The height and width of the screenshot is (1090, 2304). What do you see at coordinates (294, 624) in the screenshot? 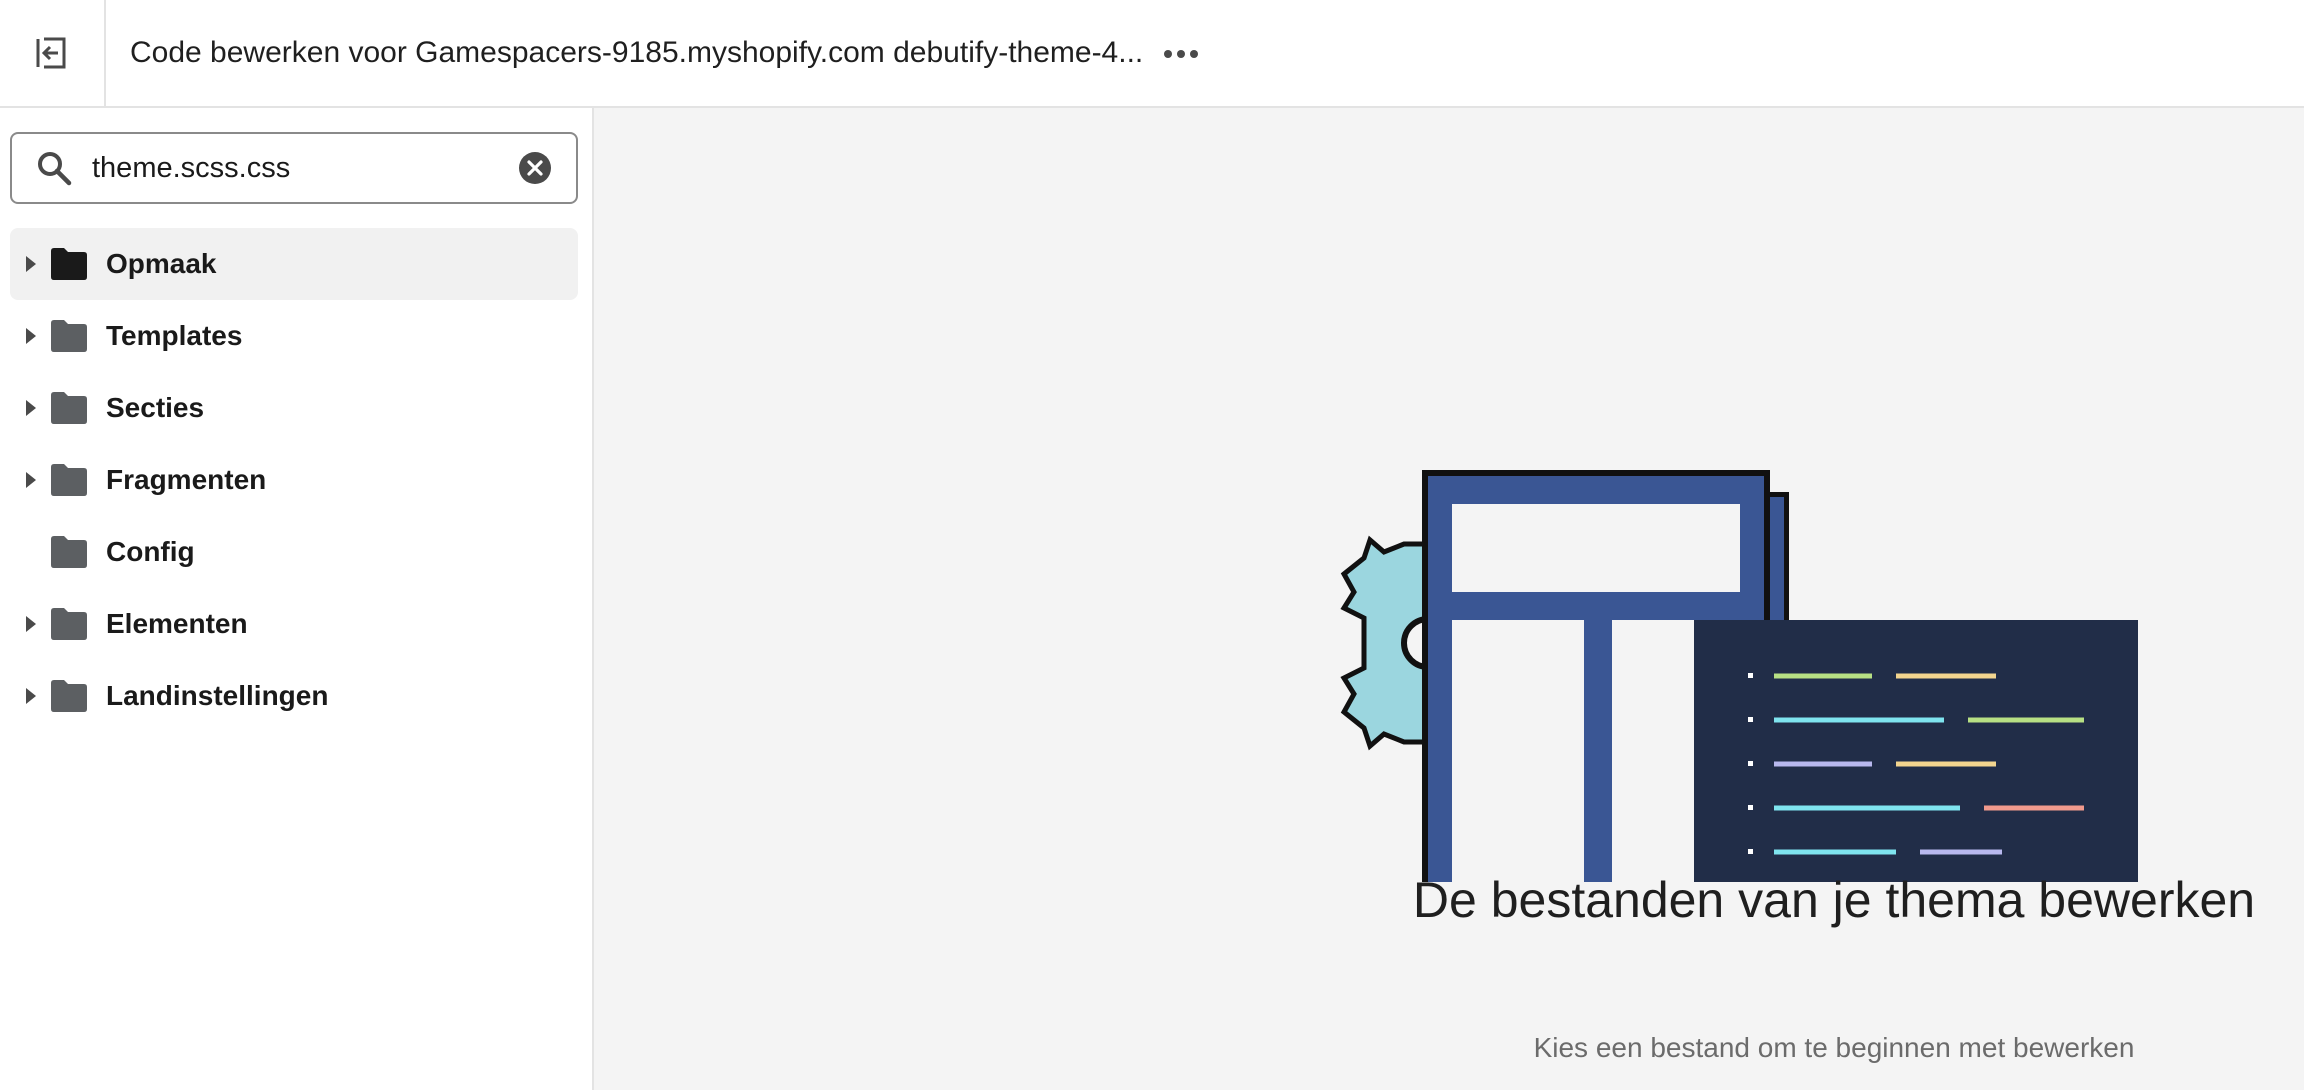
I see `folder-item: Elementen` at bounding box center [294, 624].